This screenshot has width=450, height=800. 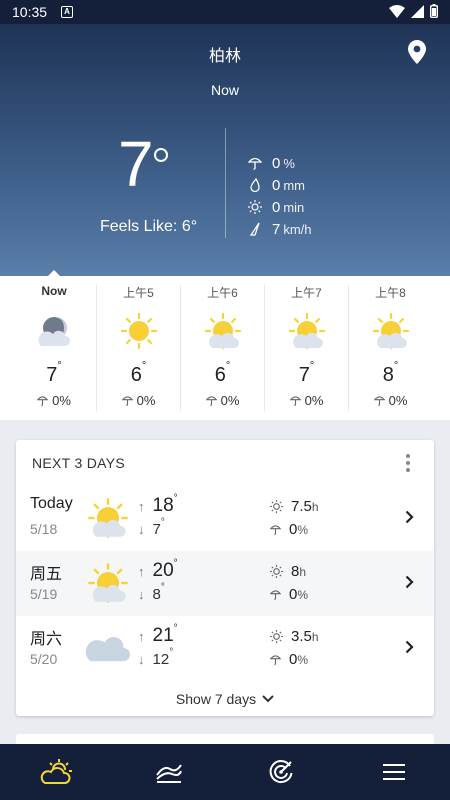 I want to click on trend-icon, so click(x=168, y=773).